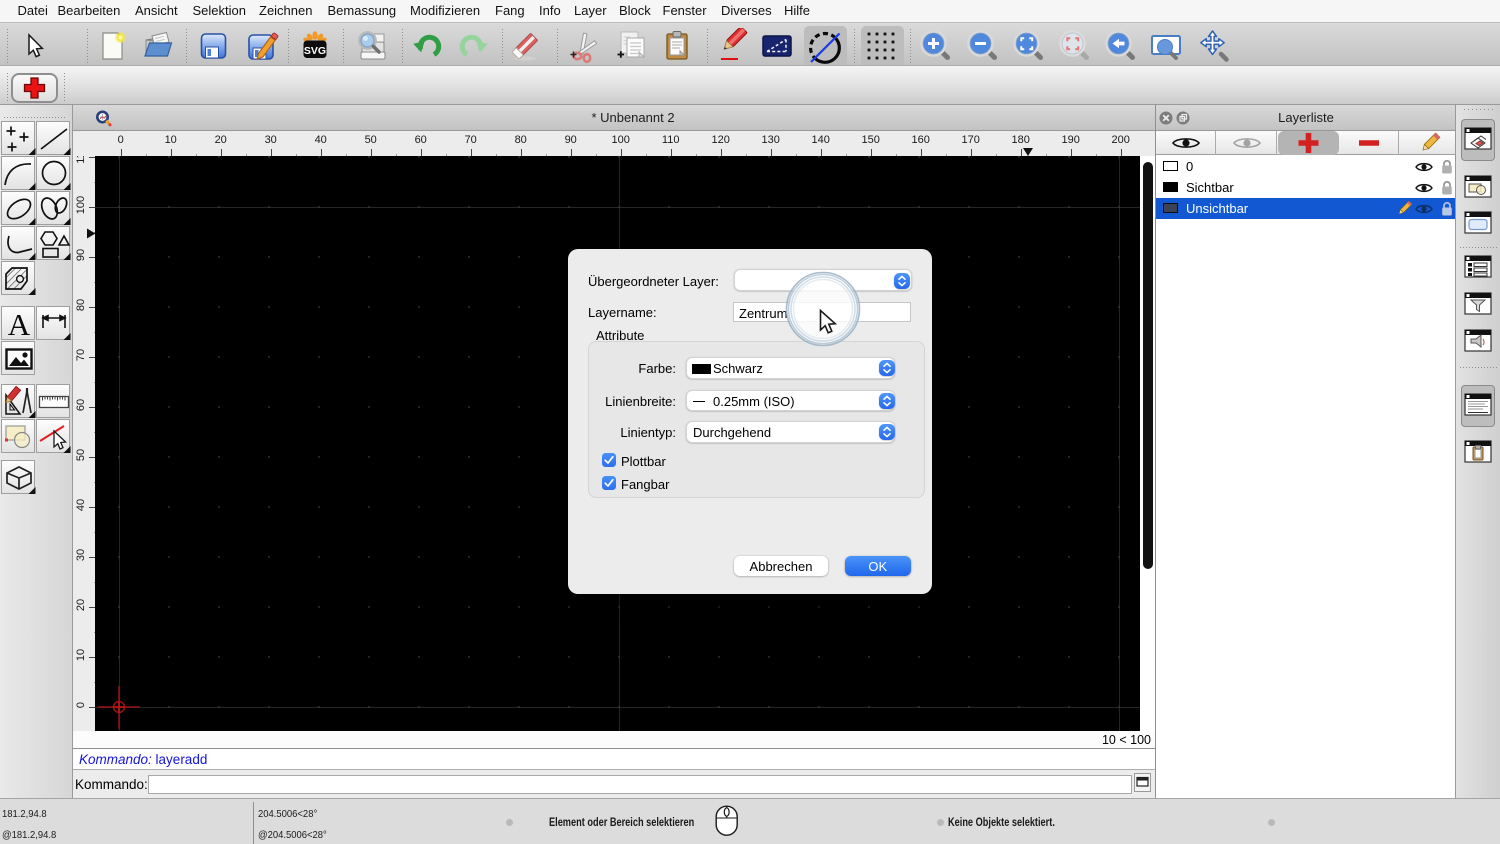 This screenshot has height=844, width=1500. Describe the element at coordinates (19, 324) in the screenshot. I see `svg-text: A` at that location.